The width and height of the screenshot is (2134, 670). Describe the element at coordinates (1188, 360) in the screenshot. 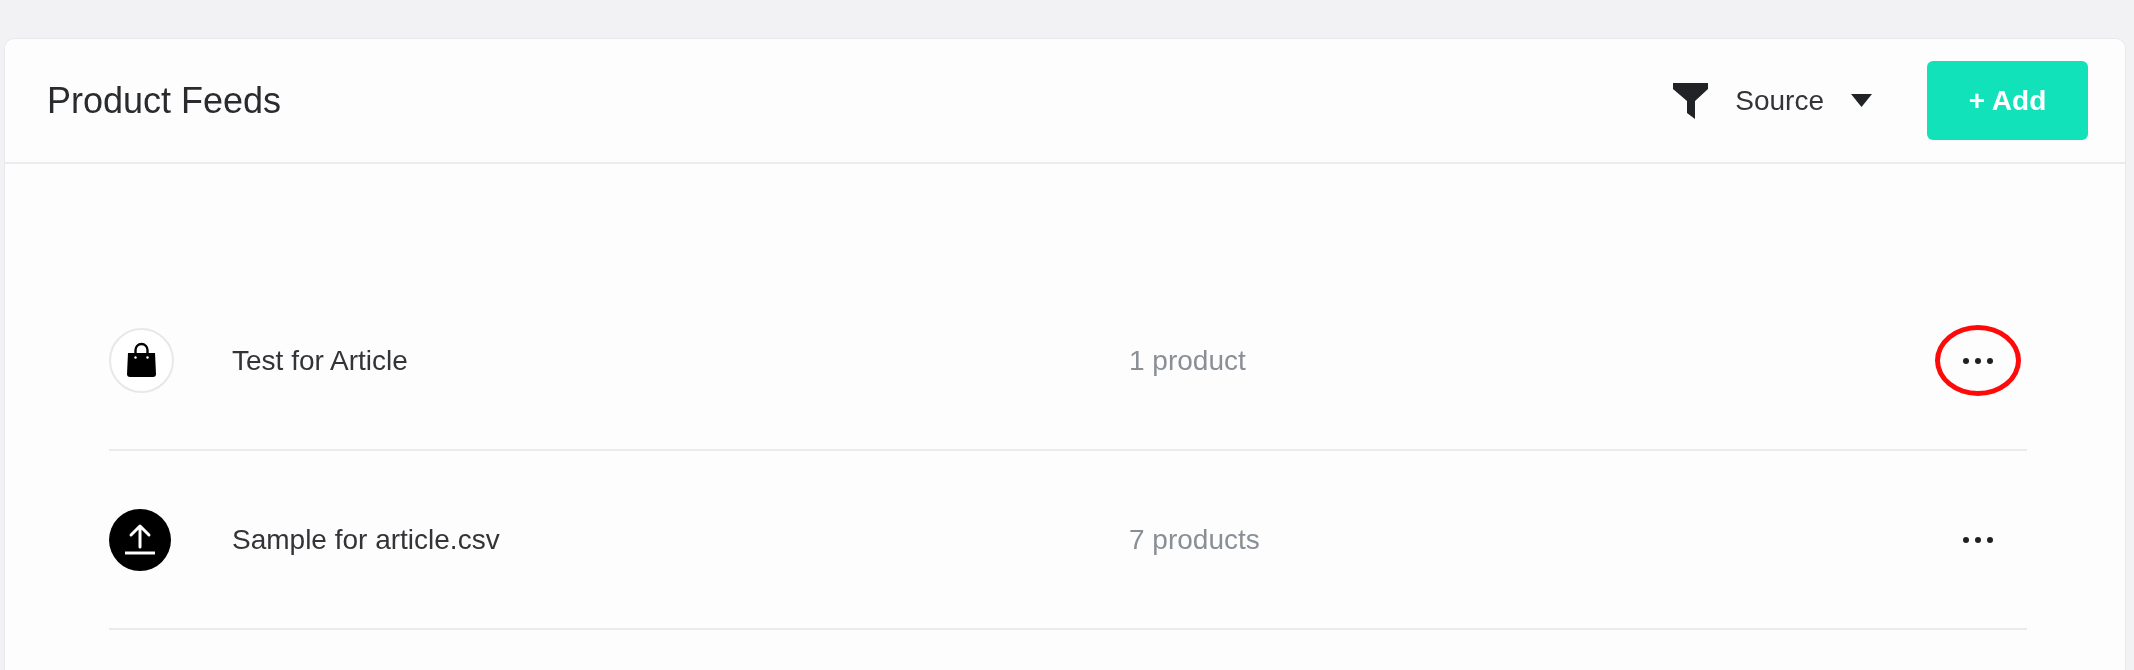

I see `product-count: 1 product` at that location.